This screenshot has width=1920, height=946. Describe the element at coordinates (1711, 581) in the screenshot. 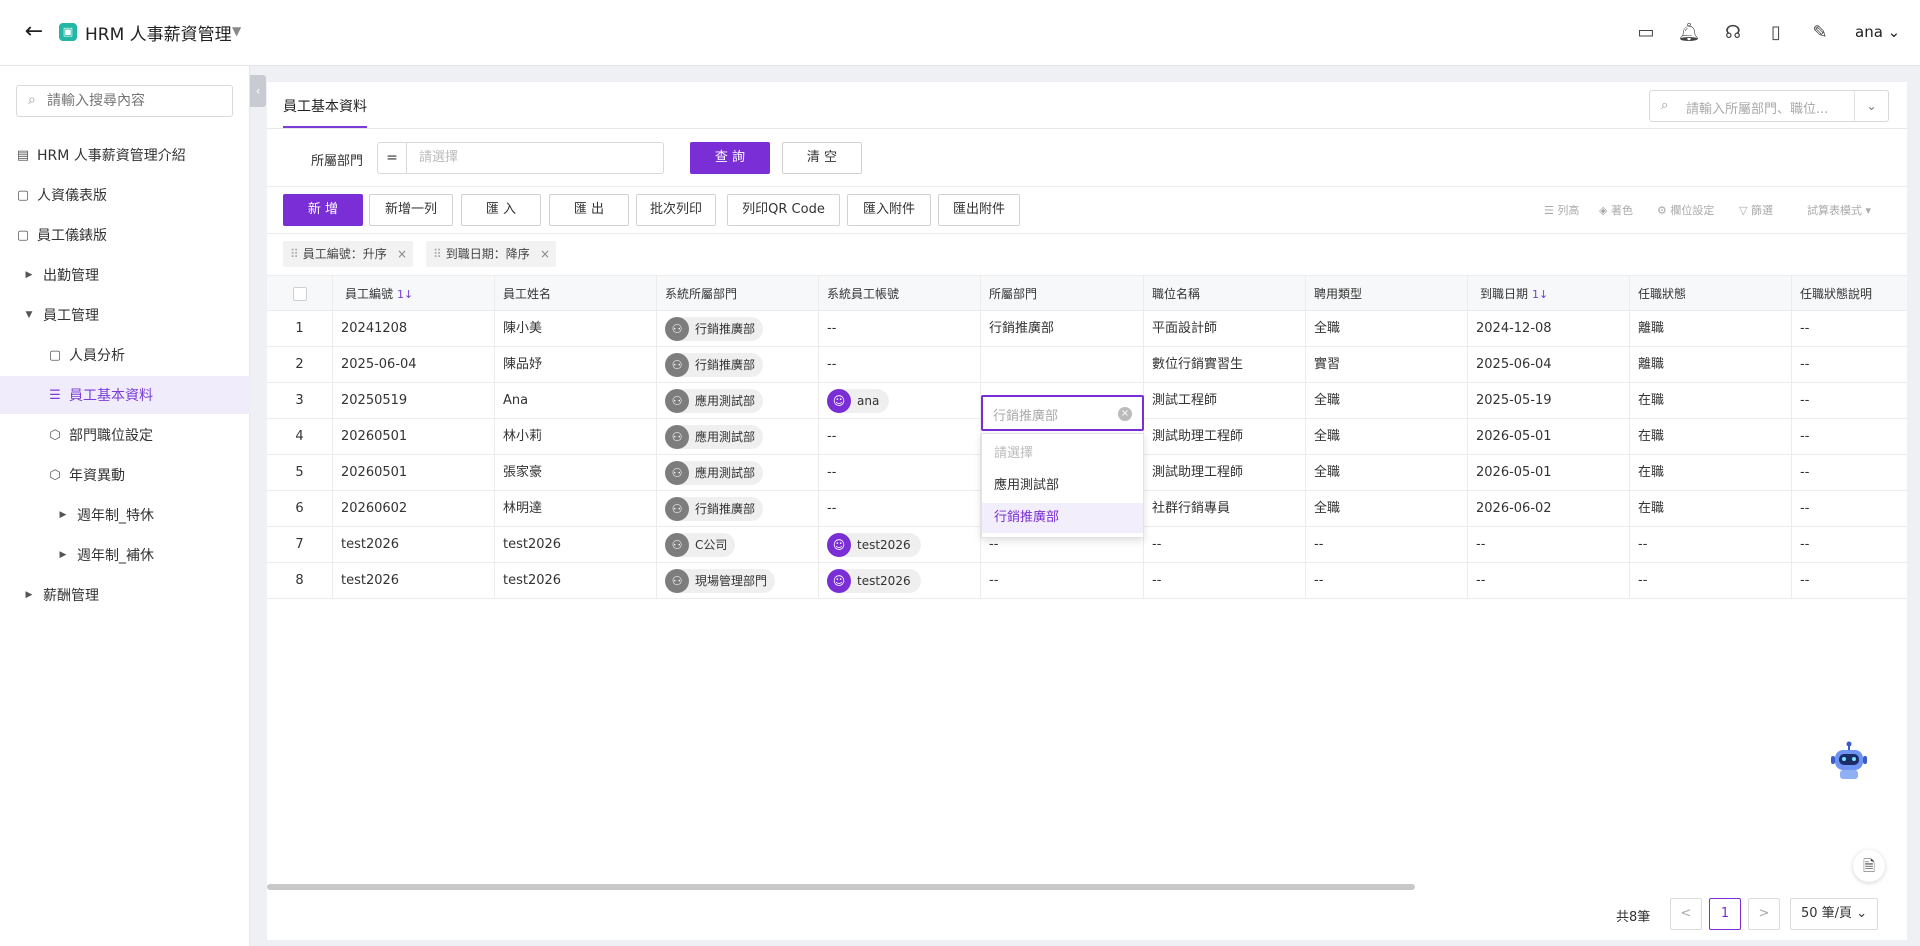

I see `cell-status: --` at that location.